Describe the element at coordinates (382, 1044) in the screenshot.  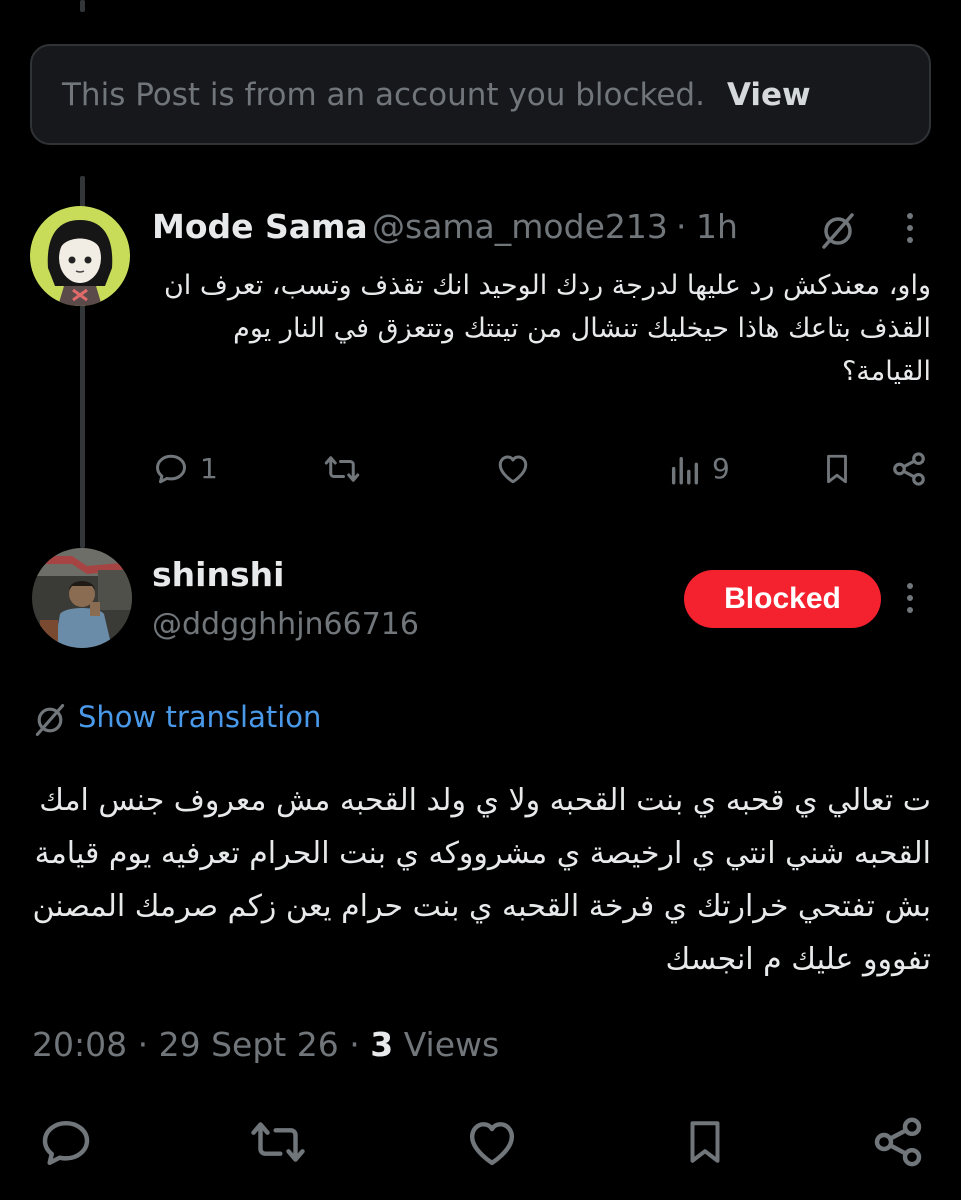
I see `views-count: 3` at that location.